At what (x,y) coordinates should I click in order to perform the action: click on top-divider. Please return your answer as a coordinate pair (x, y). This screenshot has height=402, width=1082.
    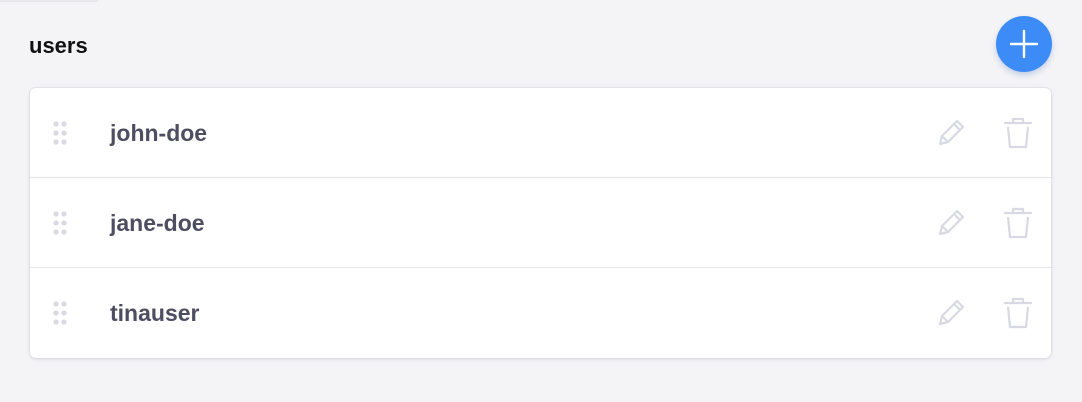
    Looking at the image, I should click on (49, 1).